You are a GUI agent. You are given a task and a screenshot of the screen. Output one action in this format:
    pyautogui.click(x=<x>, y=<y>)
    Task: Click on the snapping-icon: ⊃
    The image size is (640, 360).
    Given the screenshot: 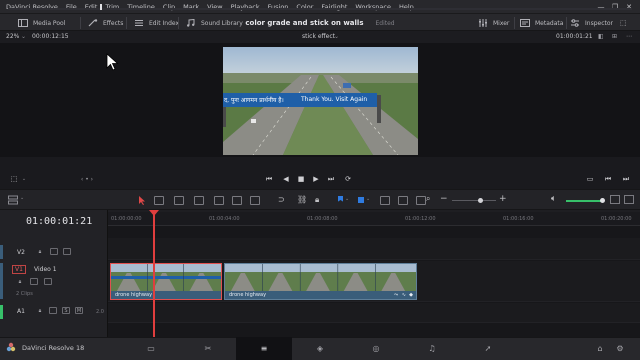 What is the action you would take?
    pyautogui.click(x=281, y=199)
    